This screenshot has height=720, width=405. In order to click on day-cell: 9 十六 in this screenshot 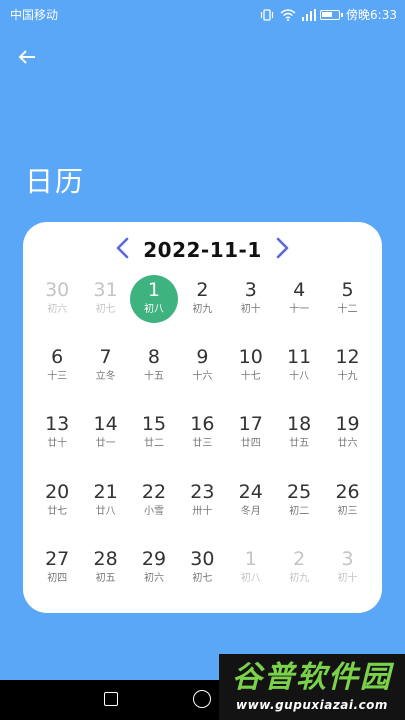, I will do `click(202, 372)`.